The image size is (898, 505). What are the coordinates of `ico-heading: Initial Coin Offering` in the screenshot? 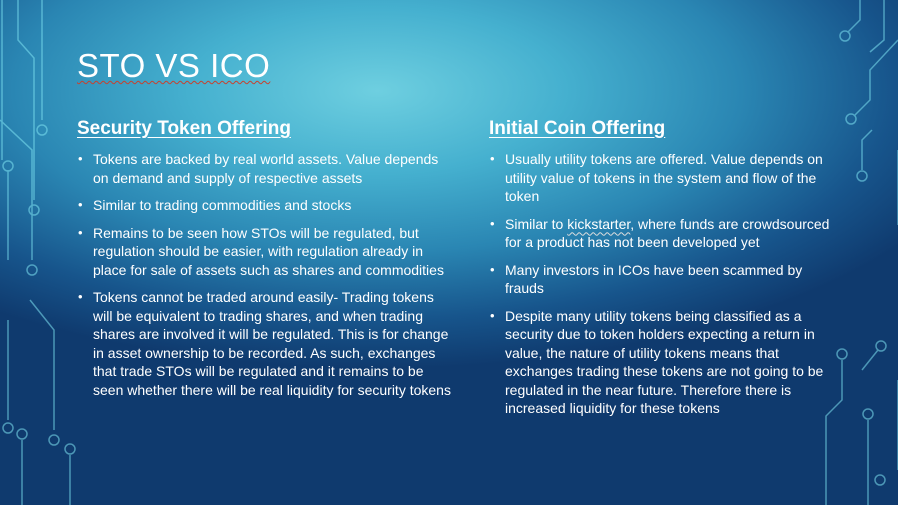 It's located at (577, 128).